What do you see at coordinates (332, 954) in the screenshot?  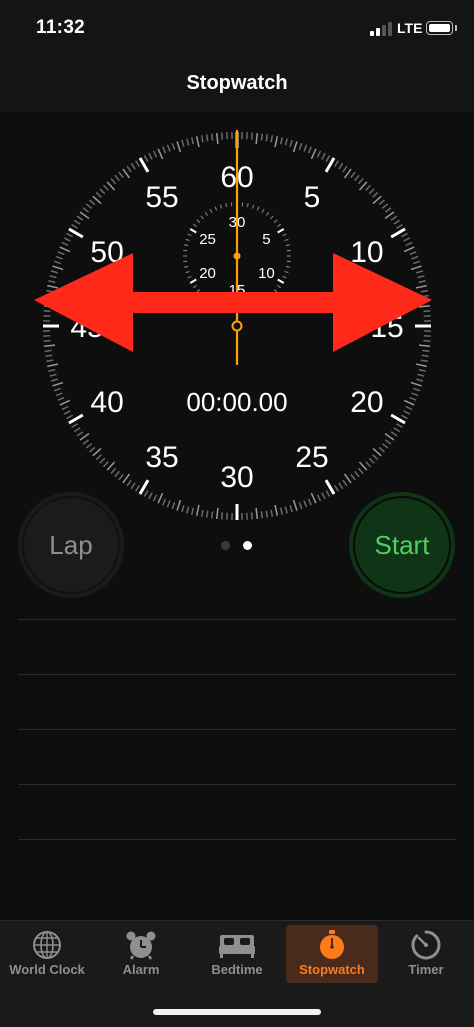 I see `tab-stopwatch: Stopwatch` at bounding box center [332, 954].